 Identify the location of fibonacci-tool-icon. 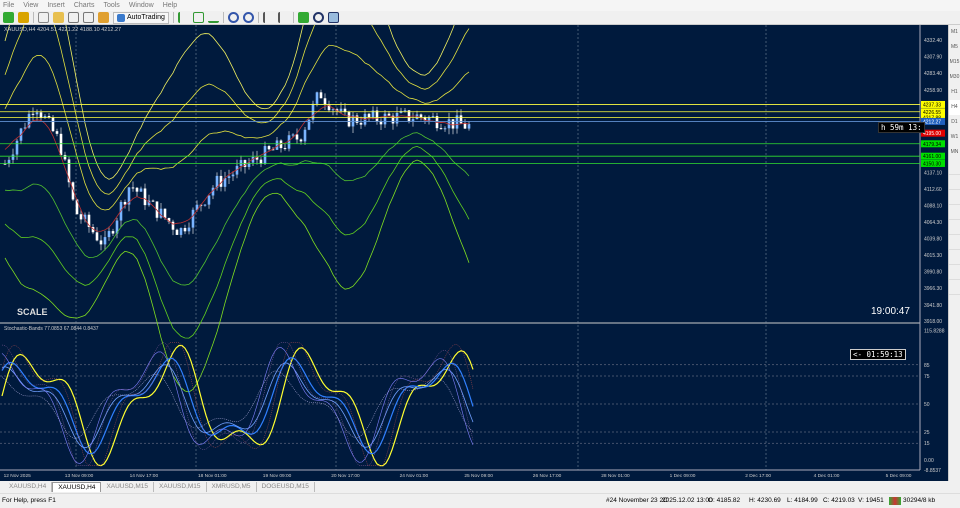
(954, 257).